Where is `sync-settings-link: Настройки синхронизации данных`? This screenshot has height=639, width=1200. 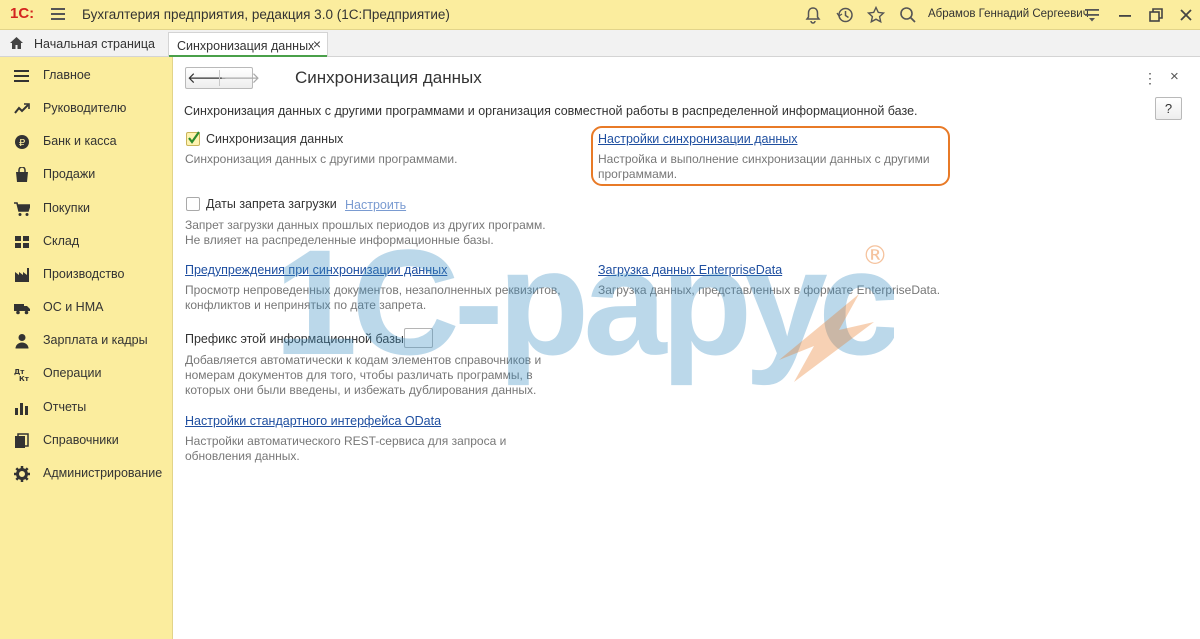 sync-settings-link: Настройки синхронизации данных is located at coordinates (698, 139).